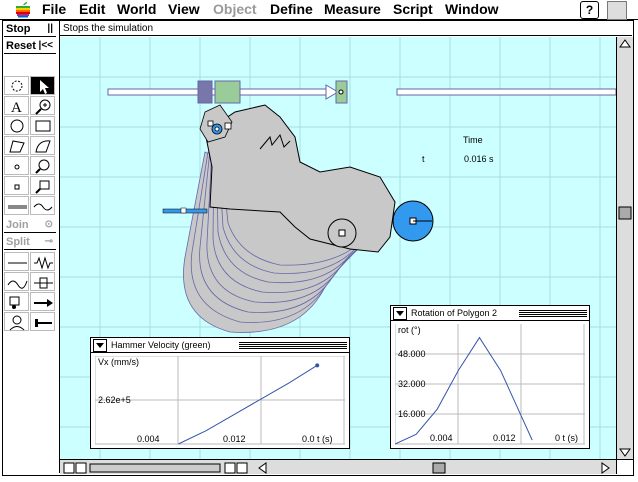 The height and width of the screenshot is (482, 638). What do you see at coordinates (16, 165) in the screenshot?
I see `point-tool` at bounding box center [16, 165].